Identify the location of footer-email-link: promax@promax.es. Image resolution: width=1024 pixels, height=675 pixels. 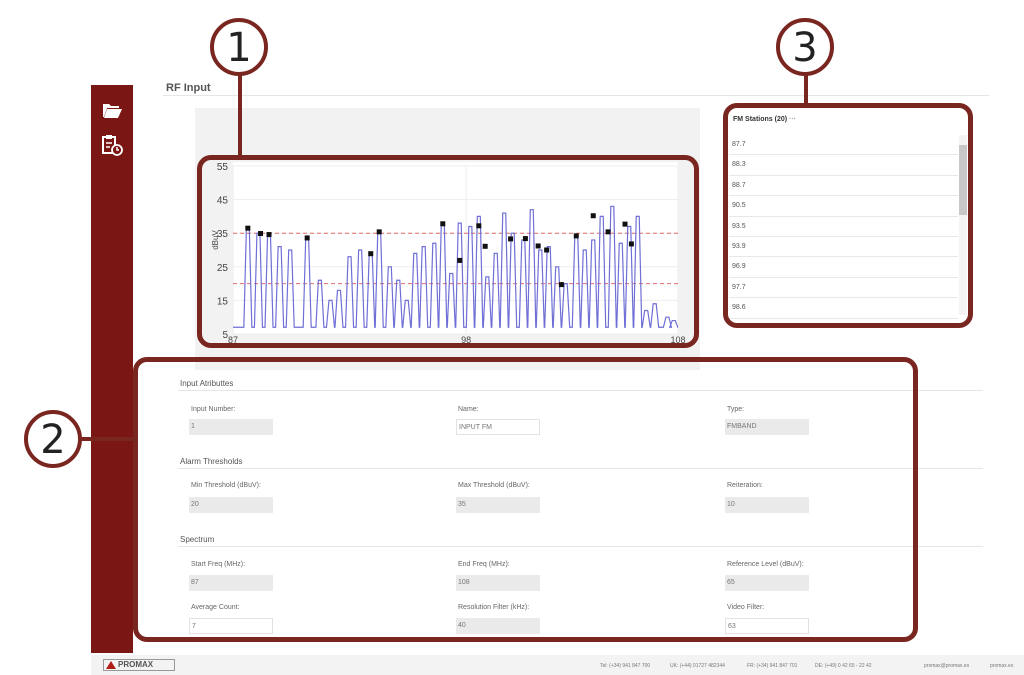
(946, 666).